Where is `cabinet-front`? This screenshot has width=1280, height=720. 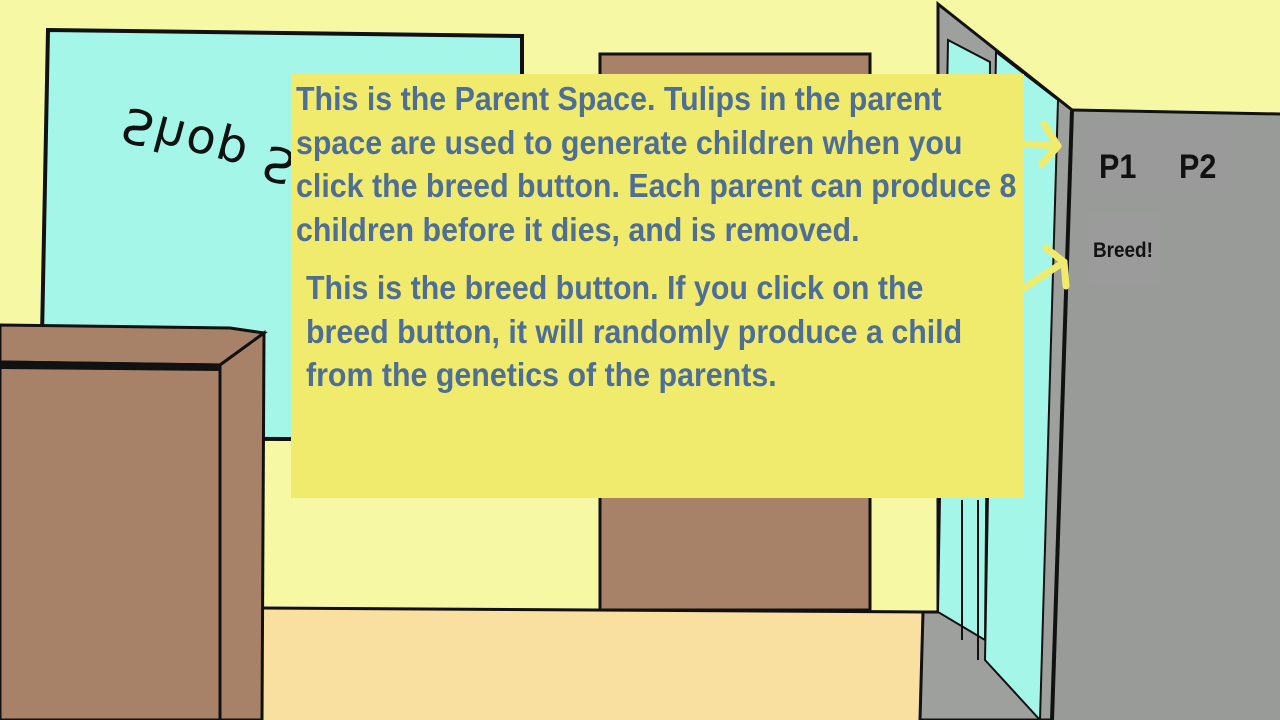 cabinet-front is located at coordinates (111, 540).